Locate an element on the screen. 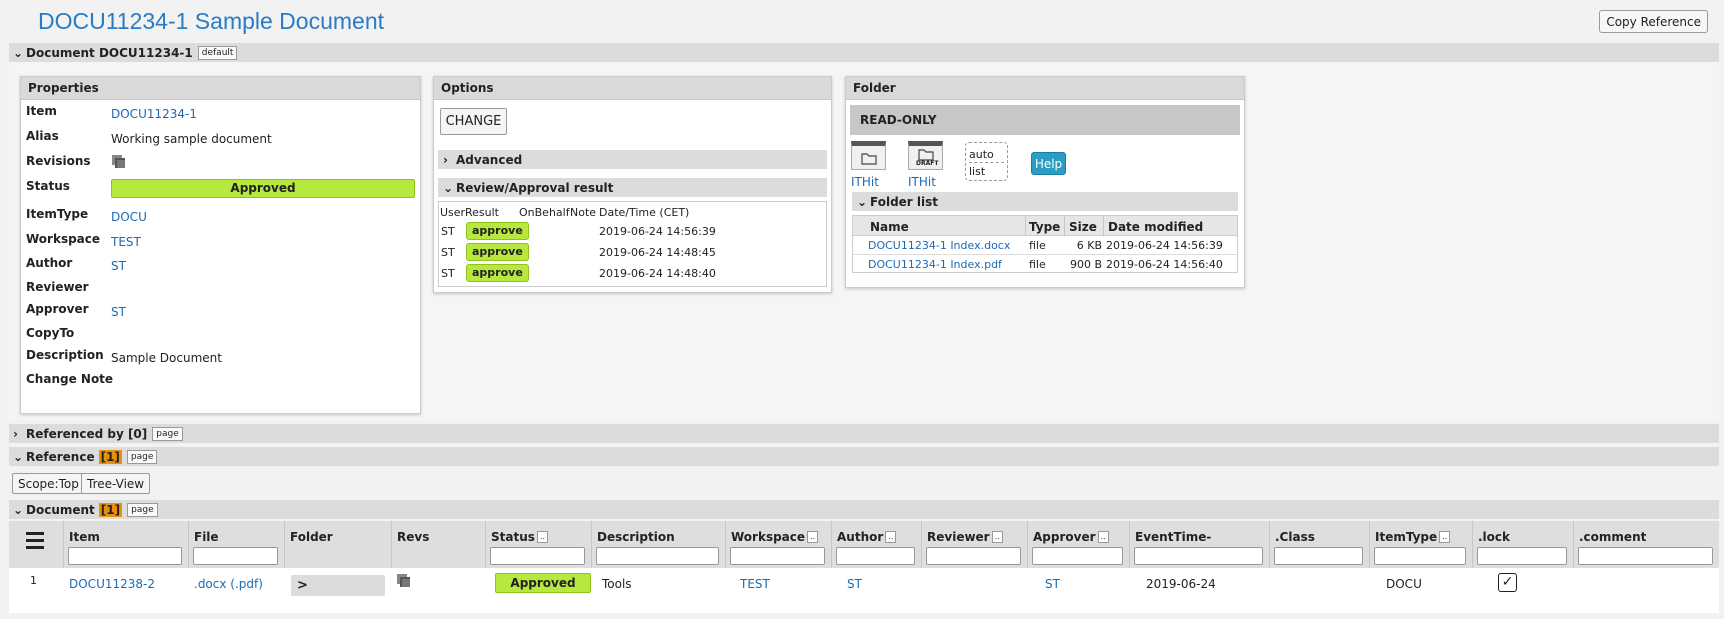 The image size is (1724, 619). review-approval-toggle: ⌄ Review/Approval result is located at coordinates (632, 187).